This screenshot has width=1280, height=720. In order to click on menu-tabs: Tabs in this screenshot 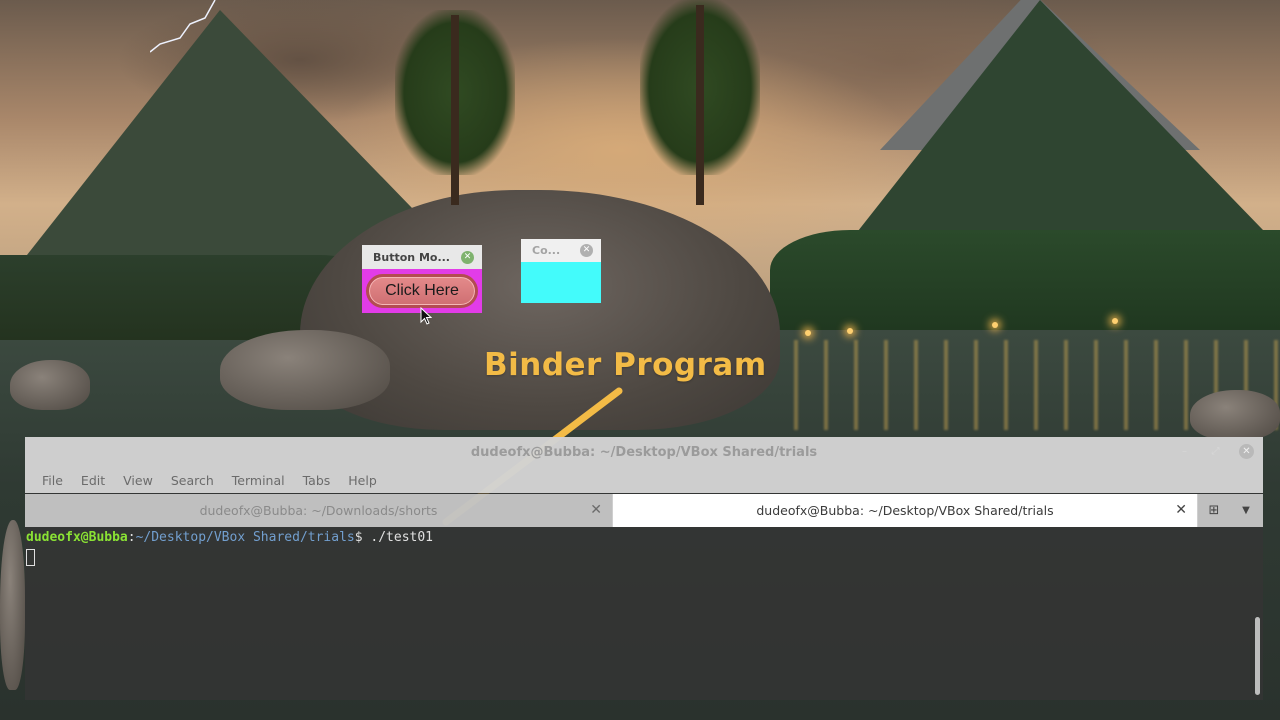, I will do `click(317, 480)`.